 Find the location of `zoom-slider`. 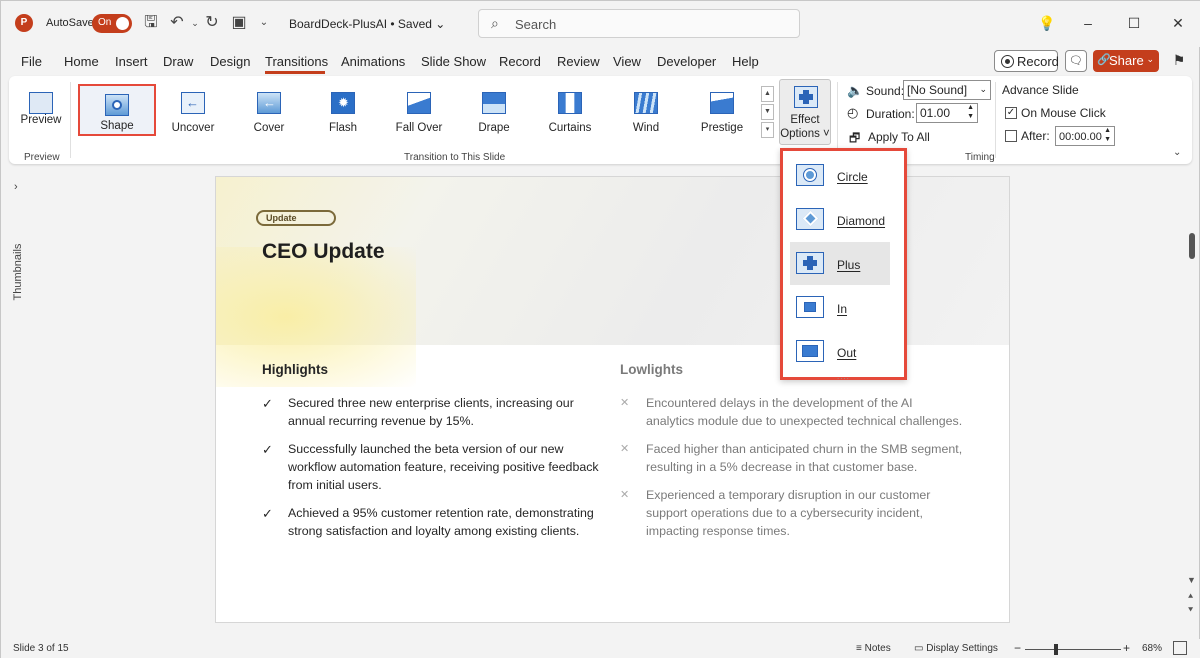

zoom-slider is located at coordinates (1073, 649).